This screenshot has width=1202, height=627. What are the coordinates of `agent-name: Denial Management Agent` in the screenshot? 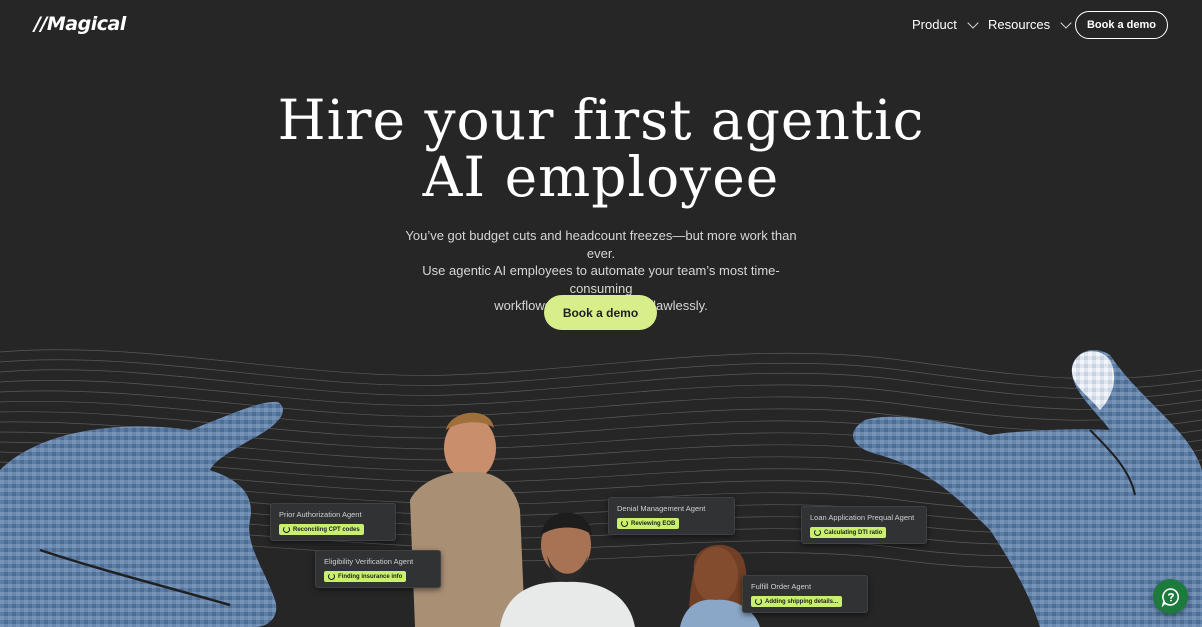 It's located at (661, 508).